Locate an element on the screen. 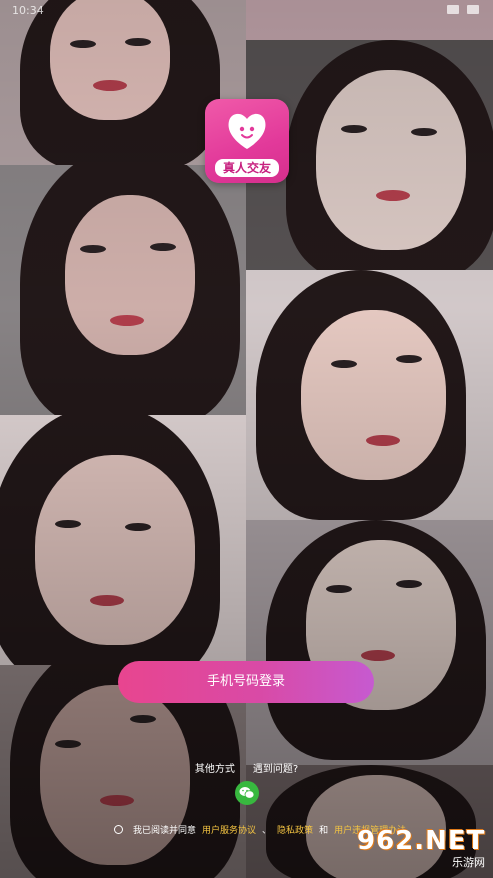  other-methods-link: 其他方式 is located at coordinates (215, 767).